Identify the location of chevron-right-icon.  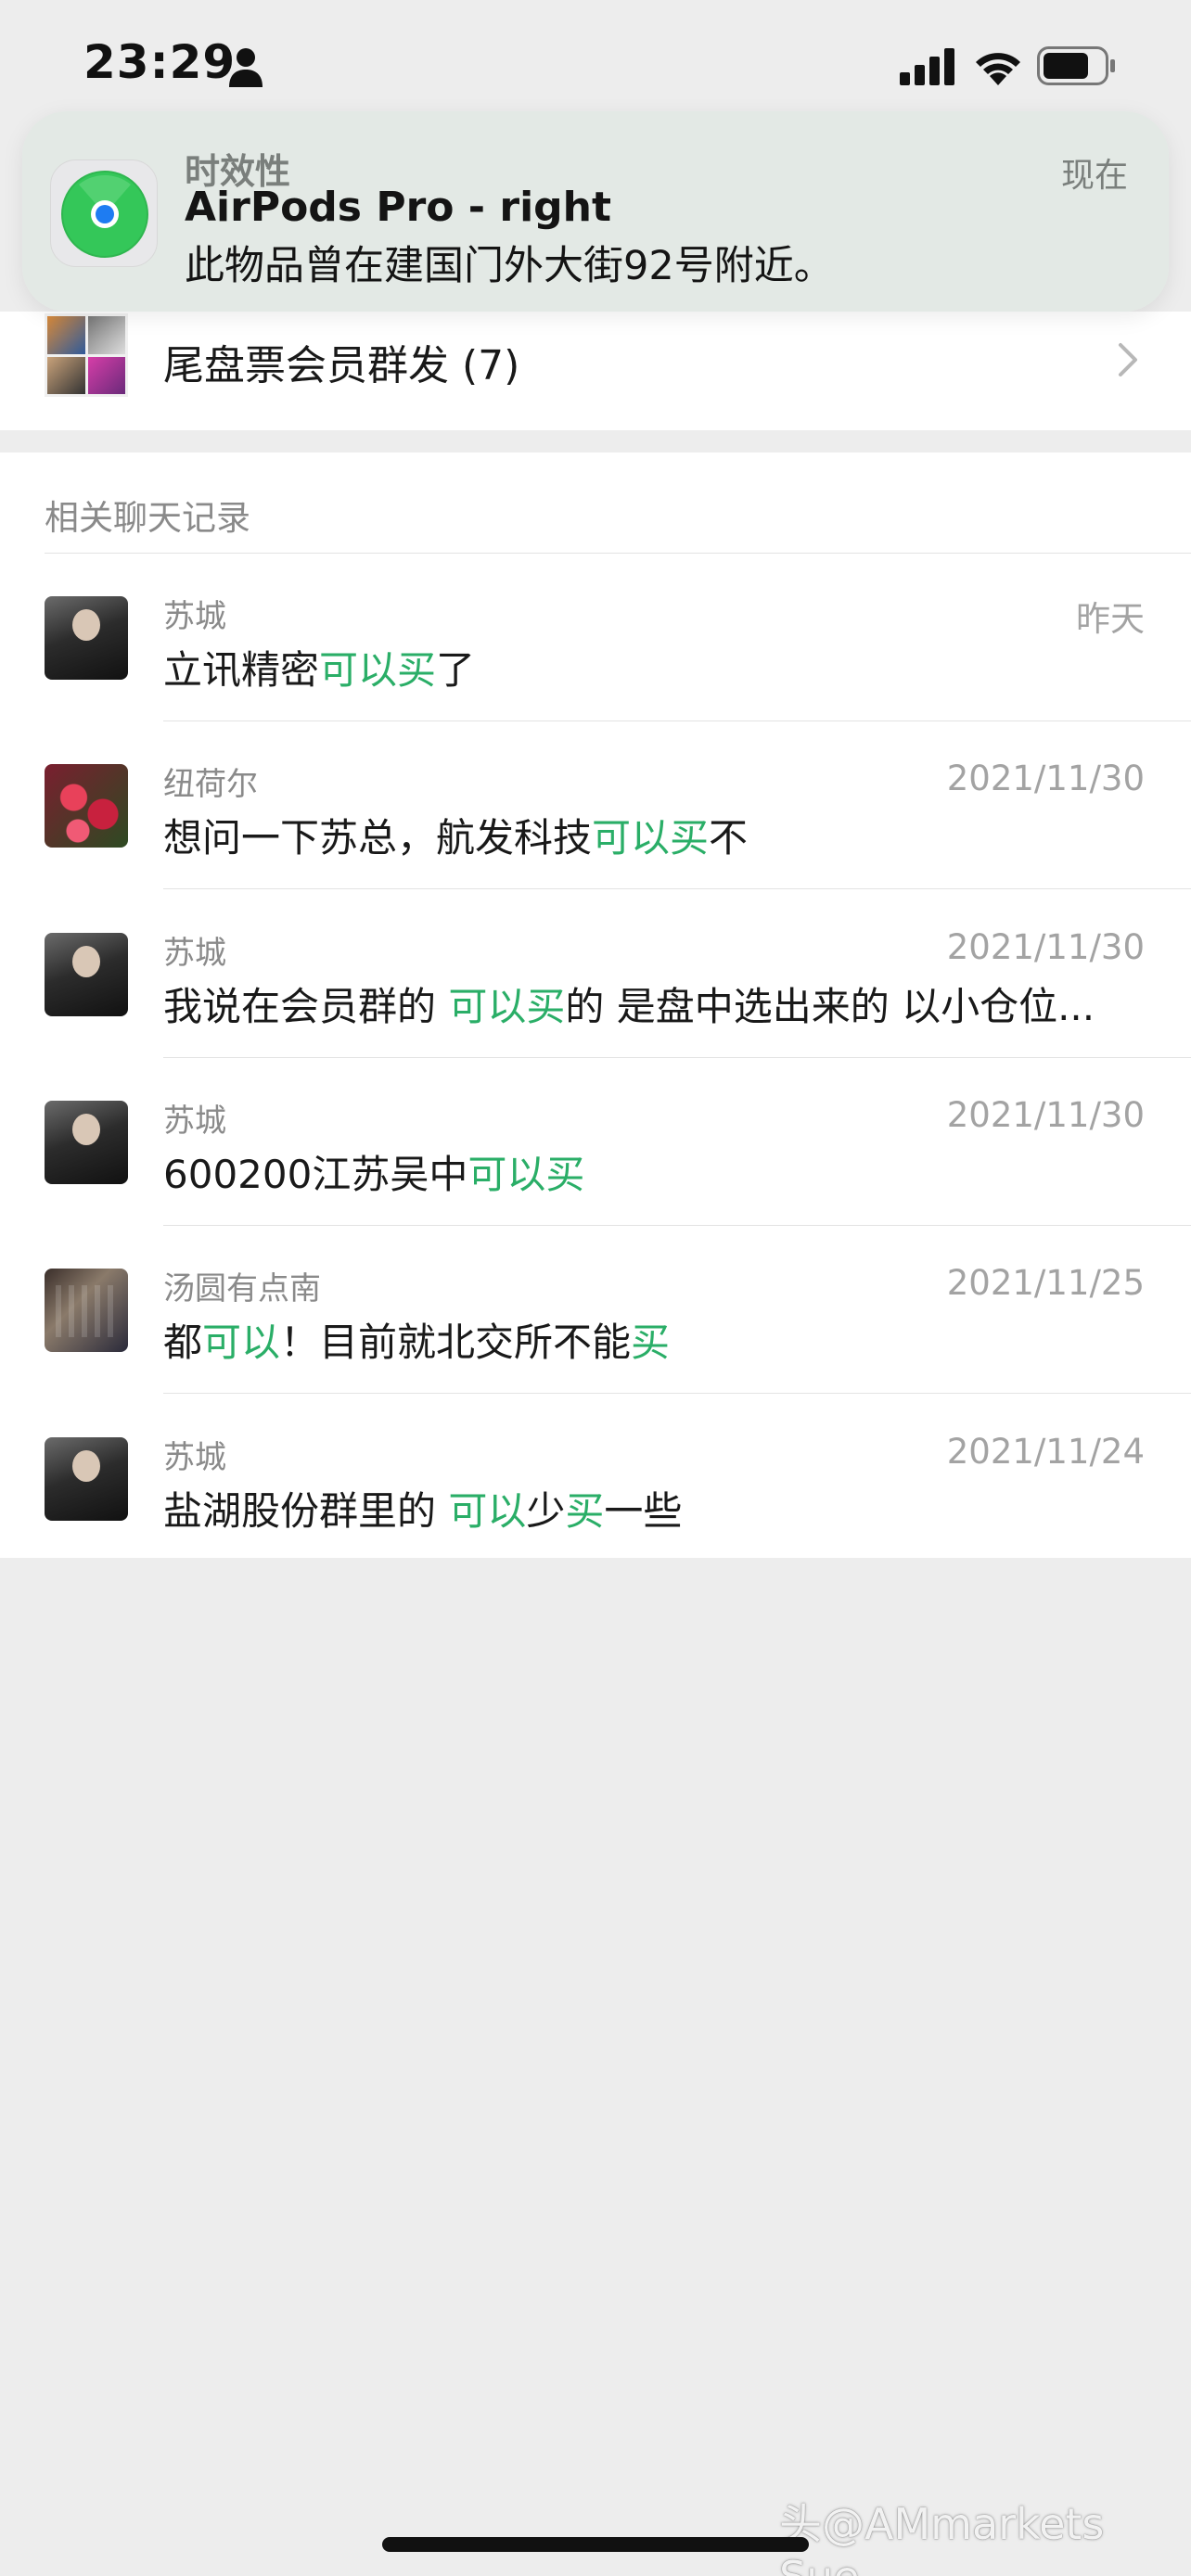
(1128, 359).